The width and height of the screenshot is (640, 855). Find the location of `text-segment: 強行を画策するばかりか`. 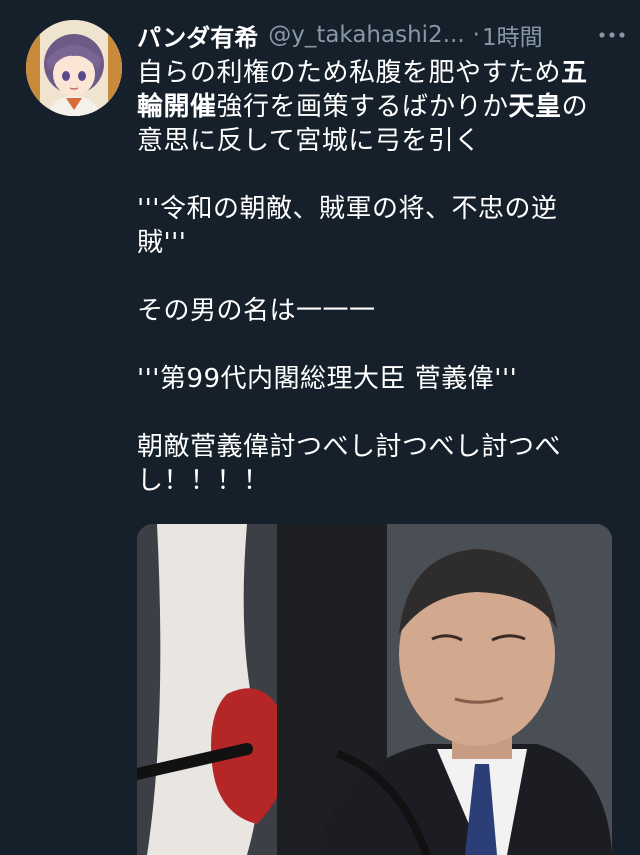

text-segment: 強行を画策するばかりか is located at coordinates (362, 107).